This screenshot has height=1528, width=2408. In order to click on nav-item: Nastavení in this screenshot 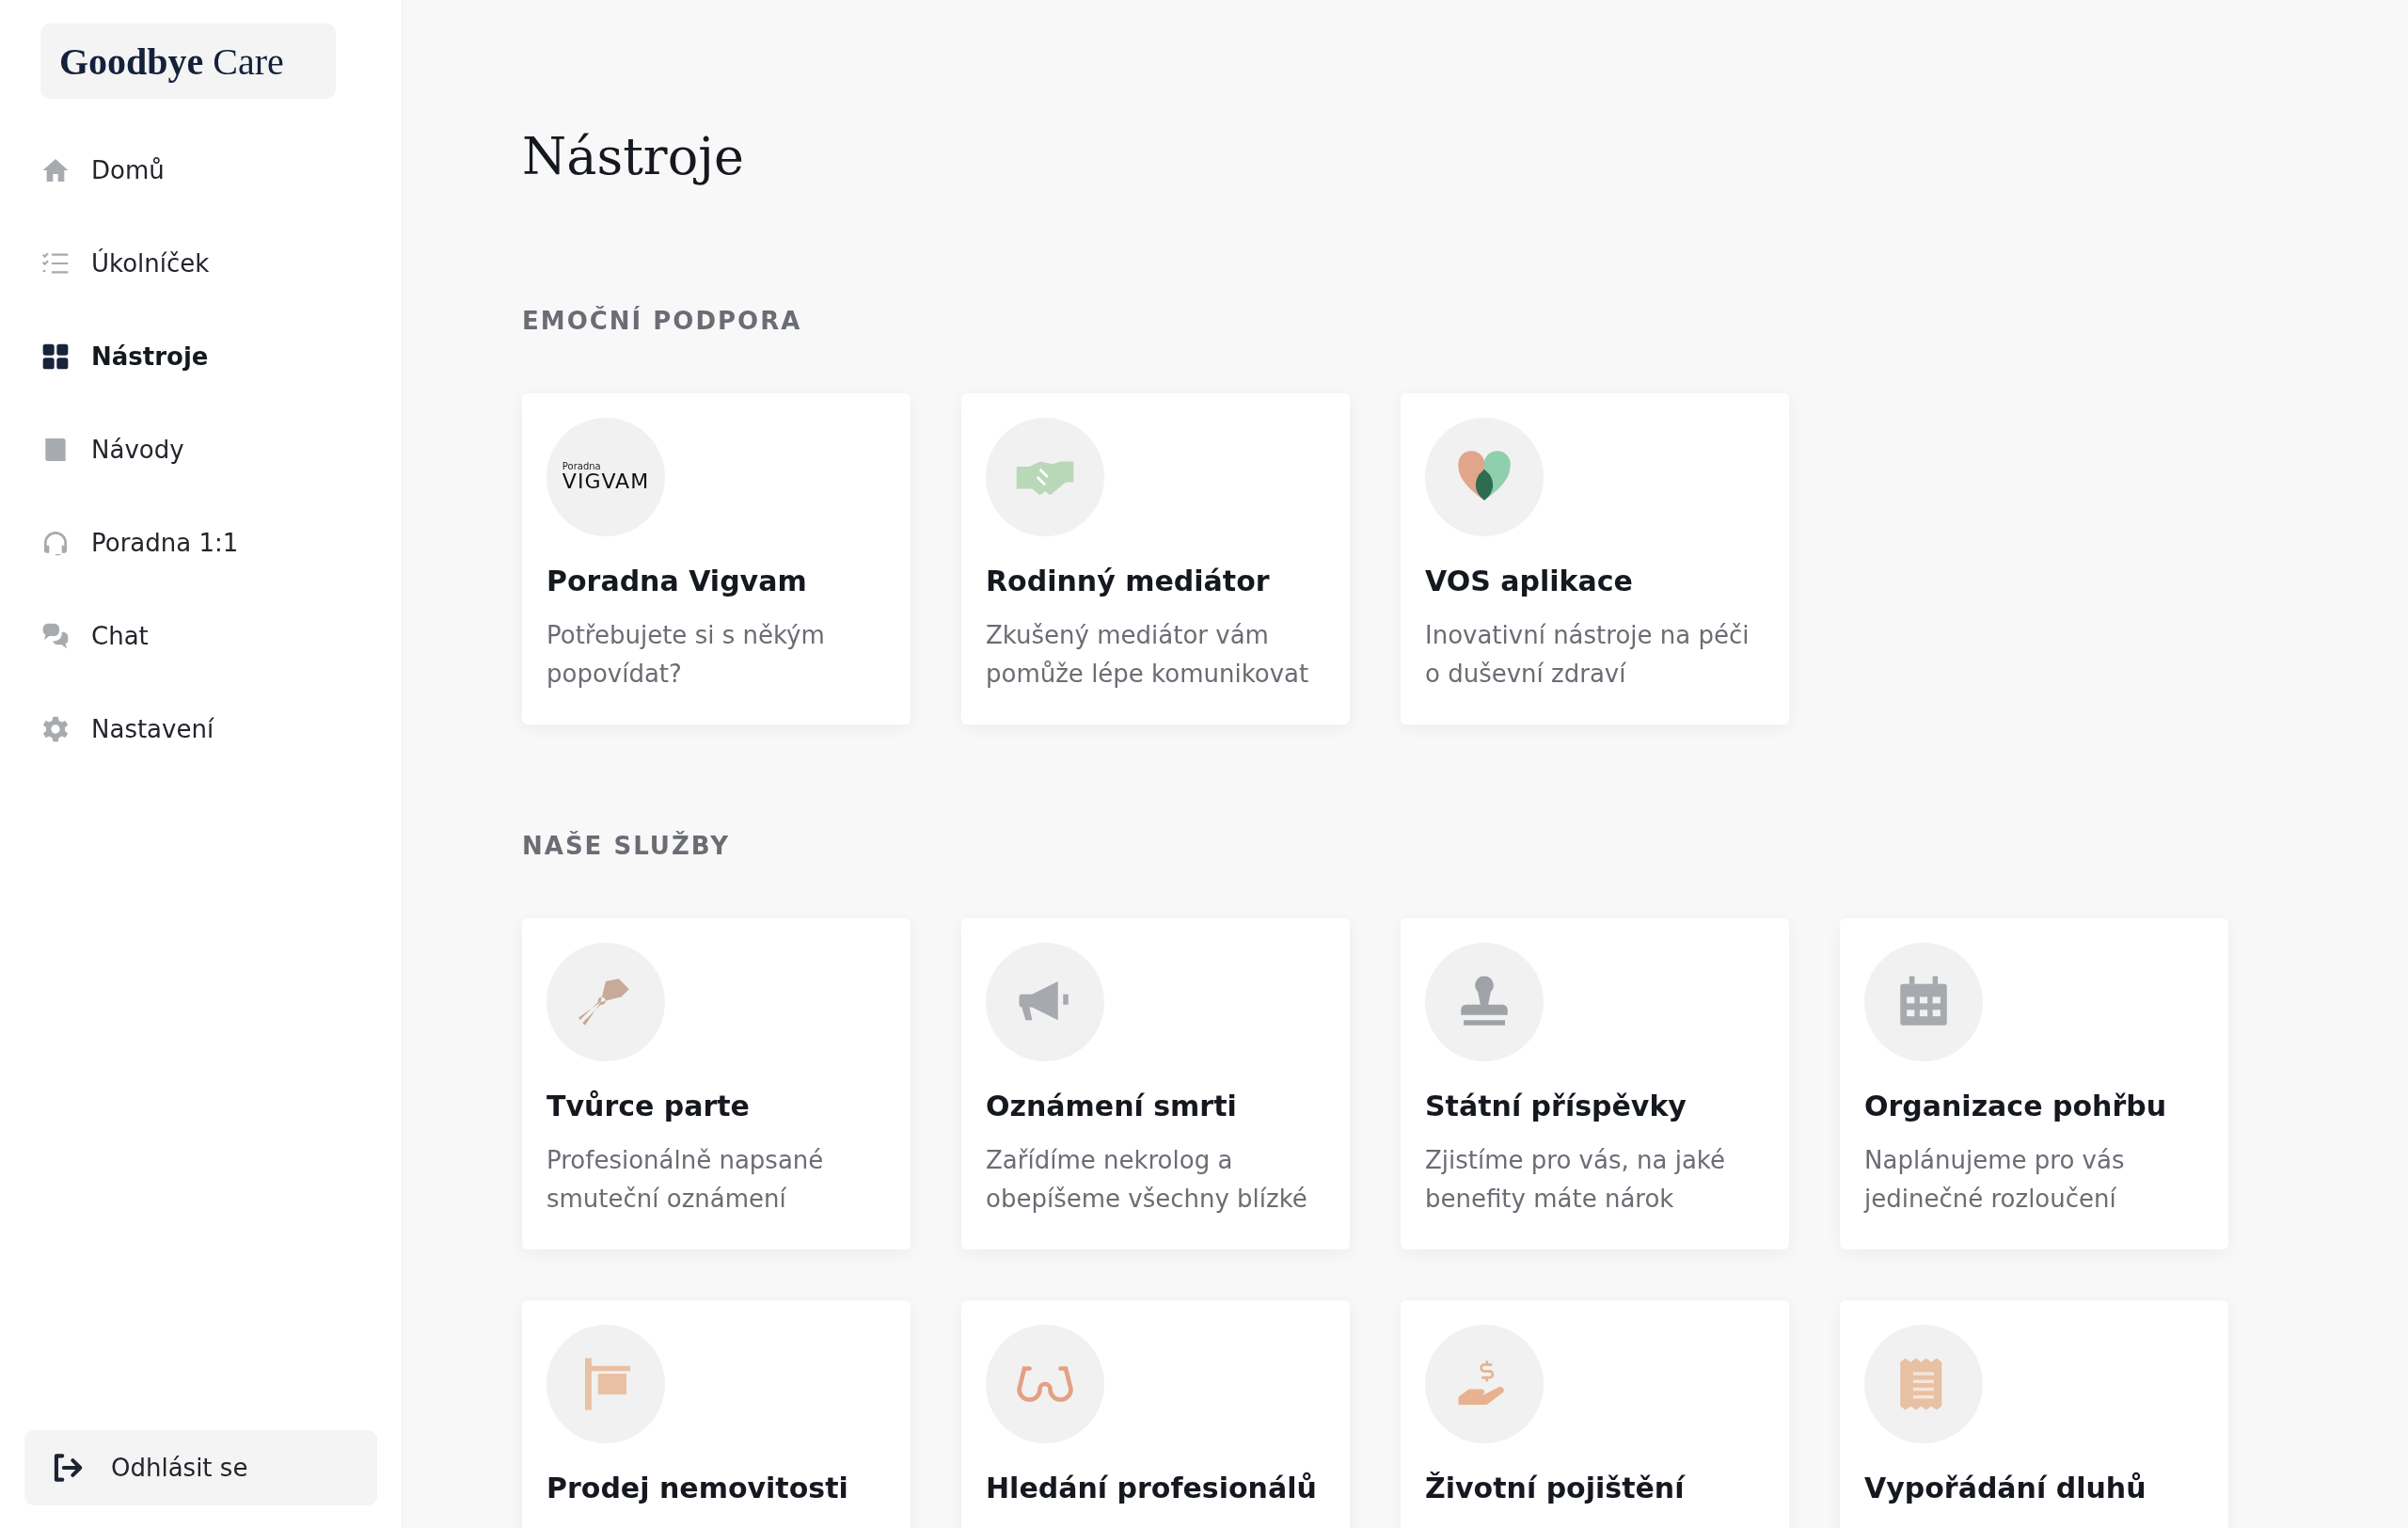, I will do `click(201, 728)`.